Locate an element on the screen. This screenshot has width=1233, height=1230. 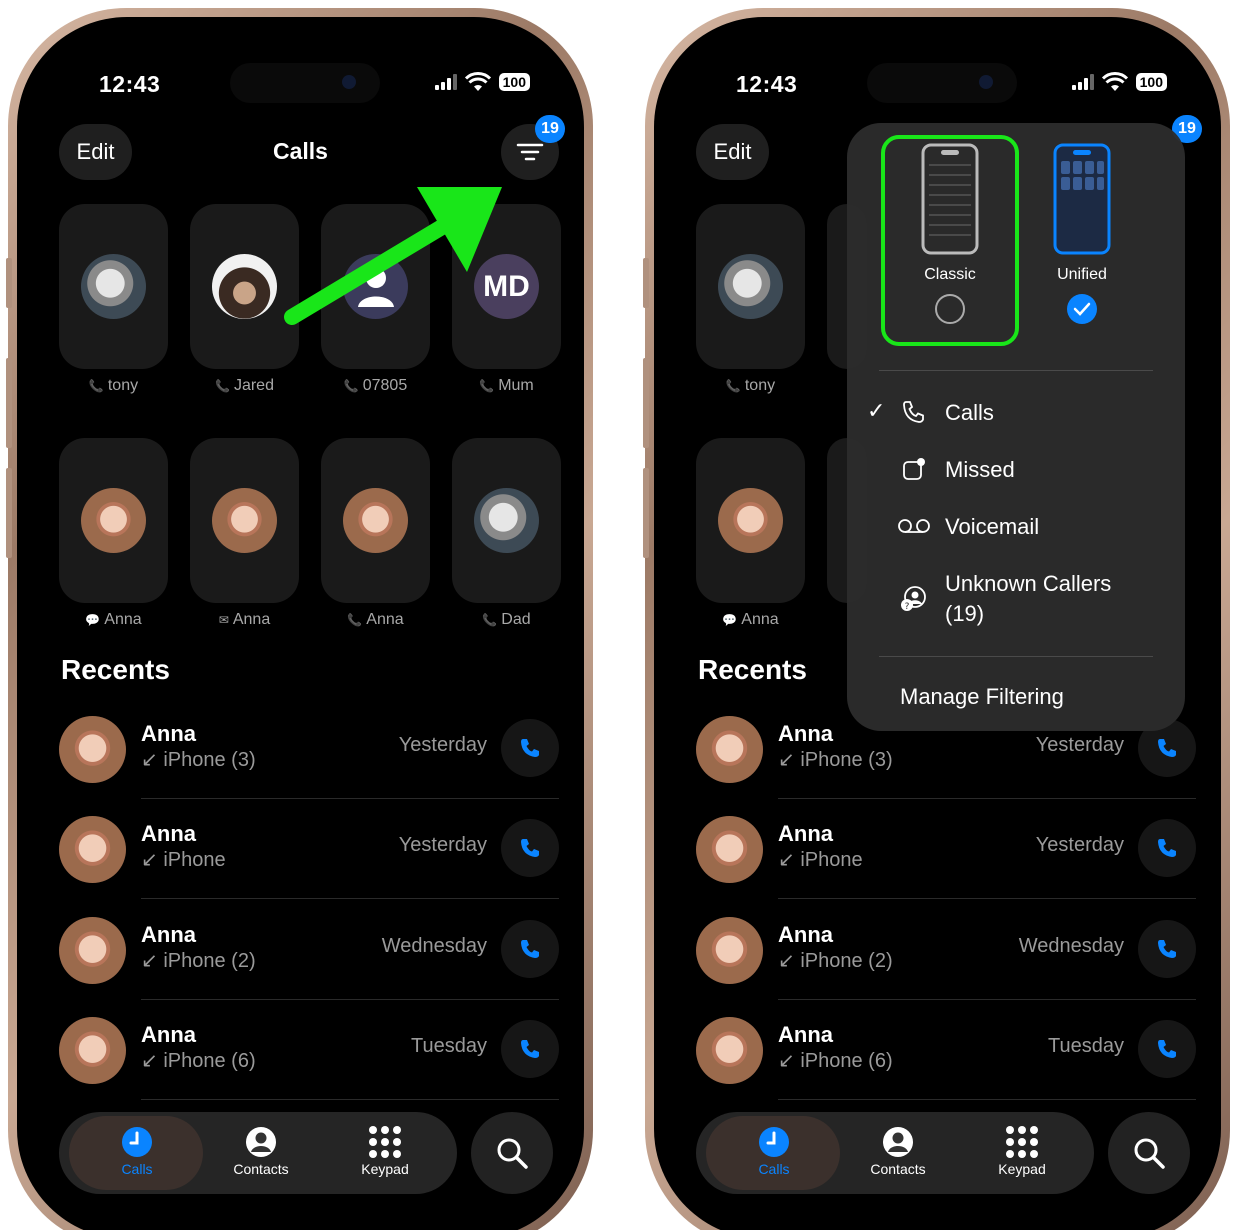
favorite-label: 📞 Anna is located at coordinates (375, 619).